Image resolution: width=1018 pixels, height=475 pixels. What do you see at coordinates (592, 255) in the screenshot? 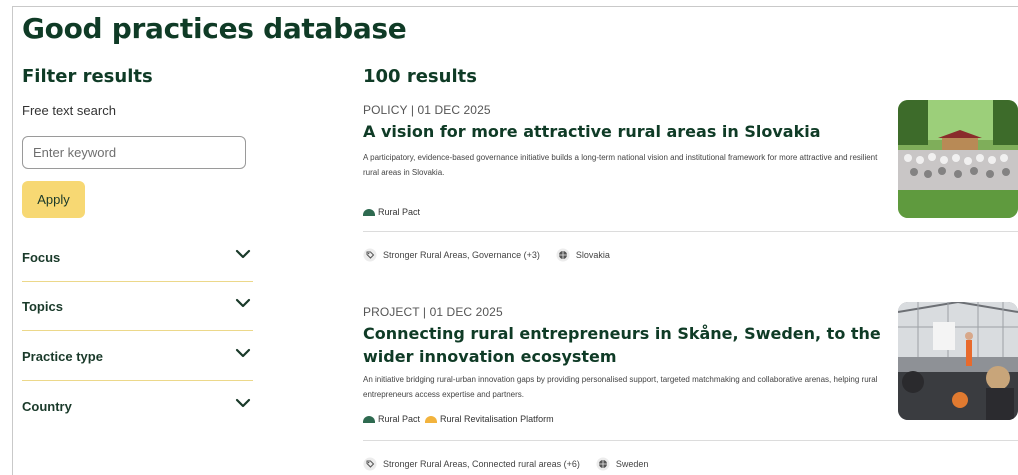
I see `card-country: Slovakia` at bounding box center [592, 255].